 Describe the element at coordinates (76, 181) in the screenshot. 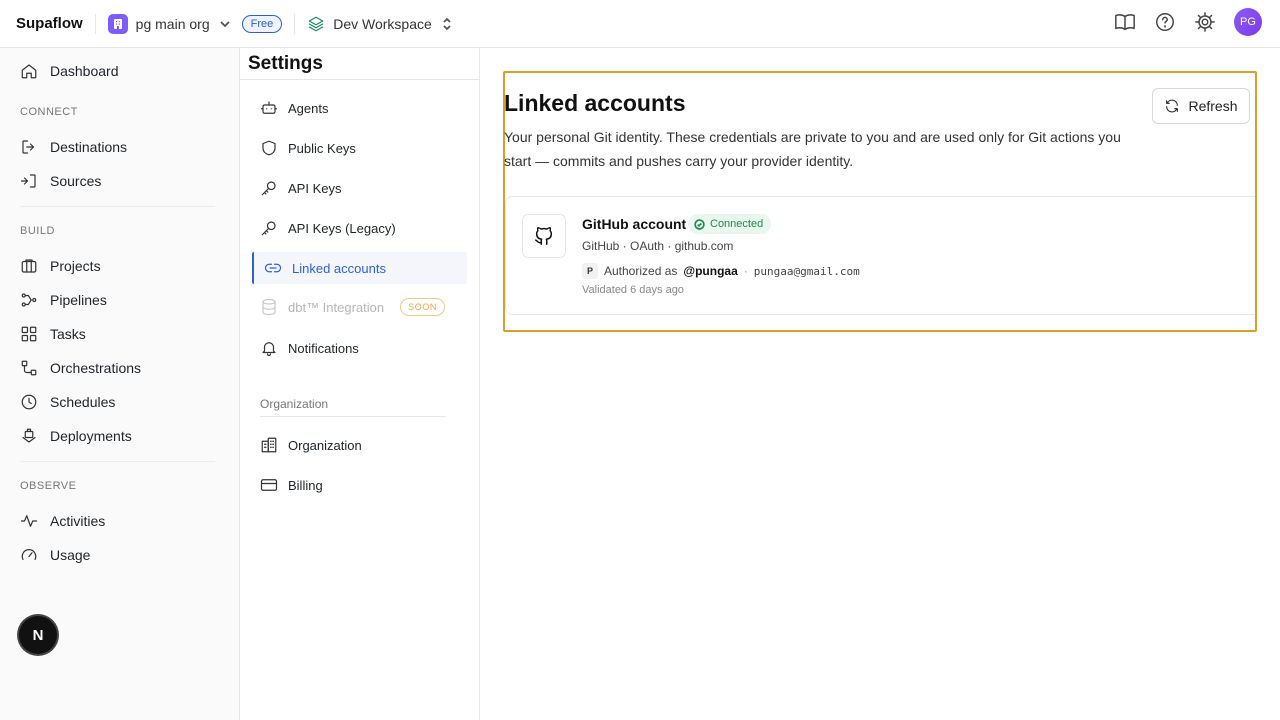

I see `nav-label: Sources` at that location.